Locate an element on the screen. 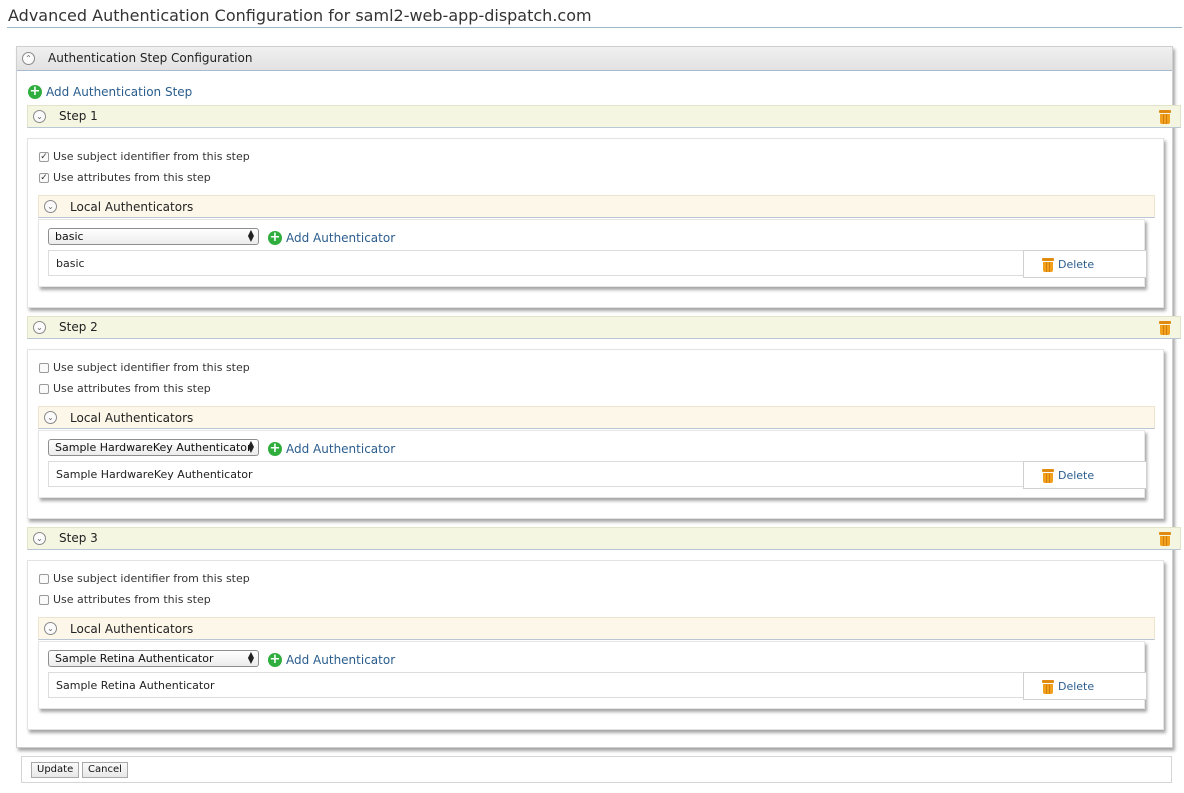 The width and height of the screenshot is (1184, 793). step-header-2: ⌄ Step 2 is located at coordinates (604, 327).